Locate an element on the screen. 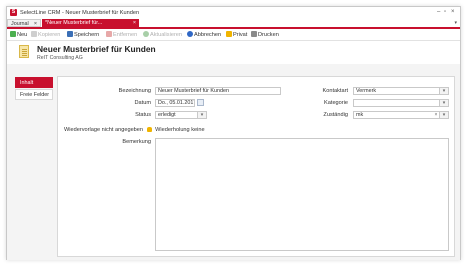 The image size is (467, 266). zustaendig-label: Zuständig is located at coordinates (335, 115).